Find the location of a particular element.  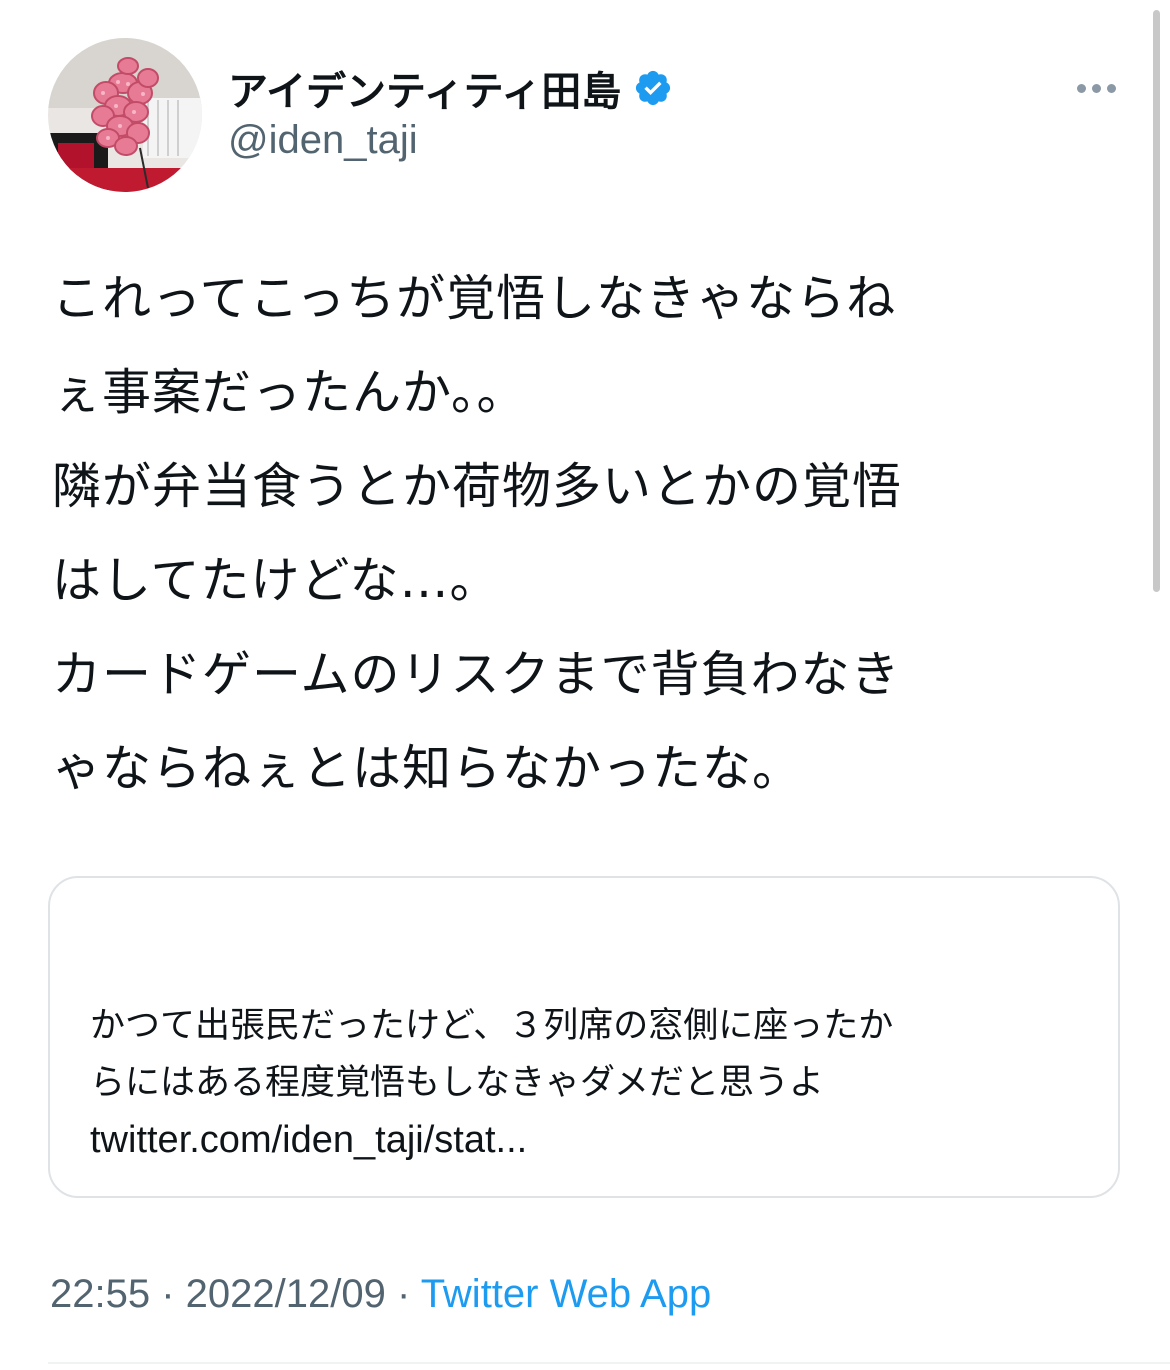

avatar-image is located at coordinates (125, 115).